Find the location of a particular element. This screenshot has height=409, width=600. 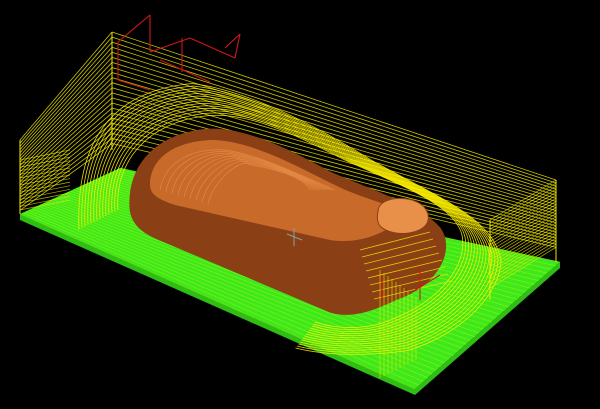

part-end-boss is located at coordinates (402, 216).